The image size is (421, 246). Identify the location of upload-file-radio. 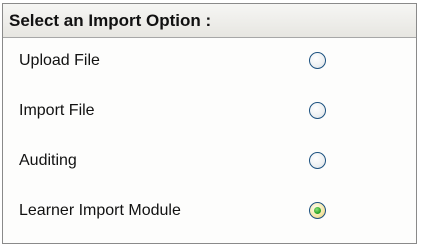
(317, 60).